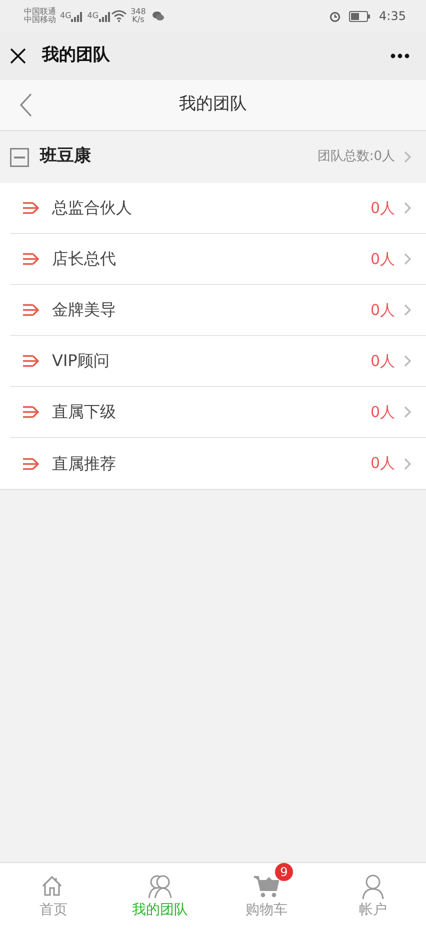 The height and width of the screenshot is (932, 426). I want to click on tab-item: 帐户, so click(373, 897).